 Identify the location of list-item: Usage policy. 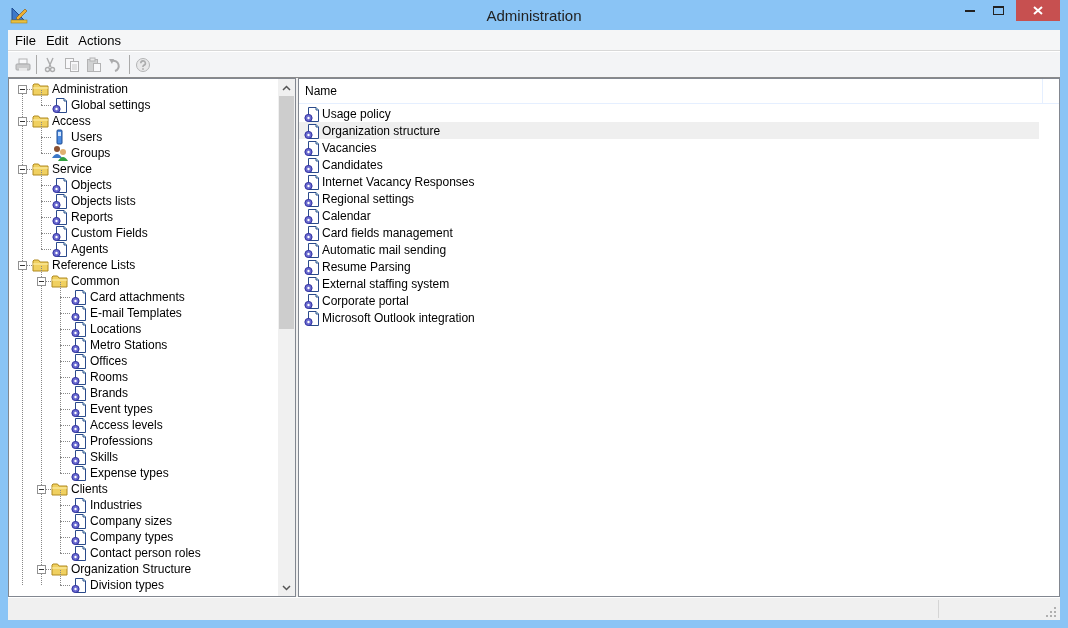
(669, 113).